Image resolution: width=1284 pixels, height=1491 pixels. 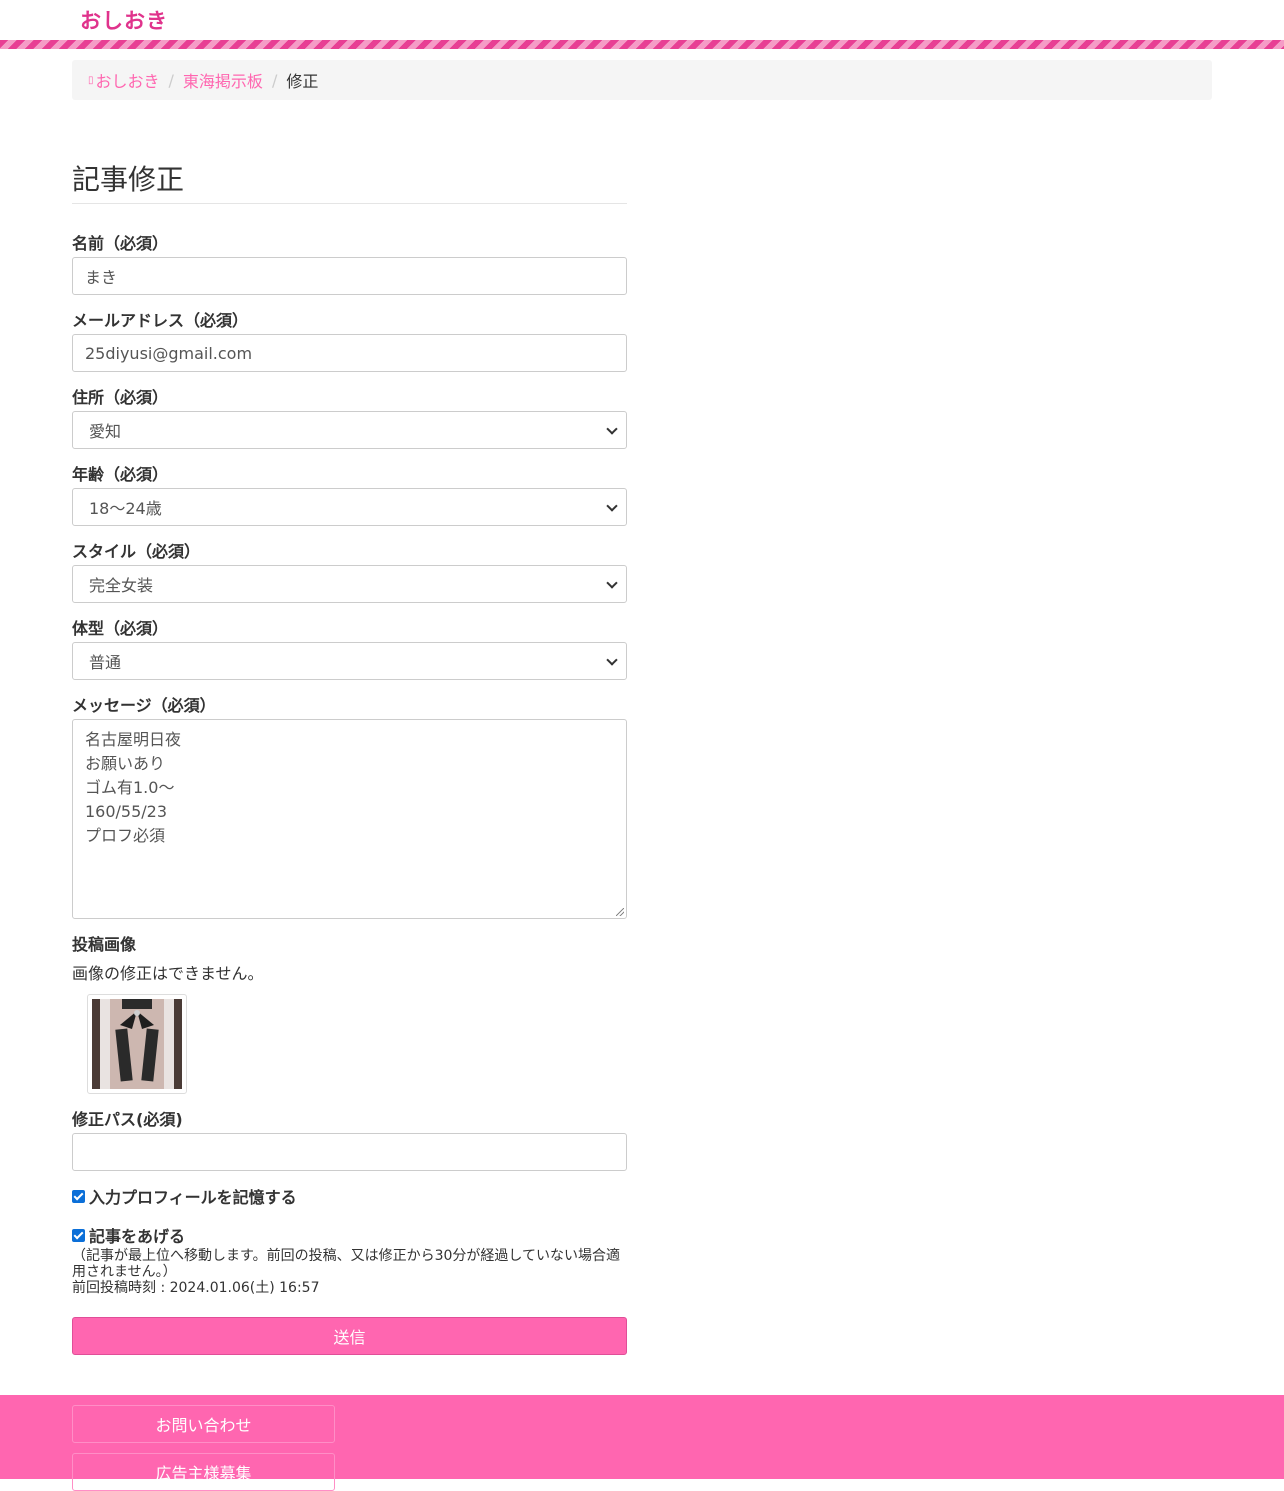 What do you see at coordinates (101, 277) in the screenshot?
I see `name-input-value: まき` at bounding box center [101, 277].